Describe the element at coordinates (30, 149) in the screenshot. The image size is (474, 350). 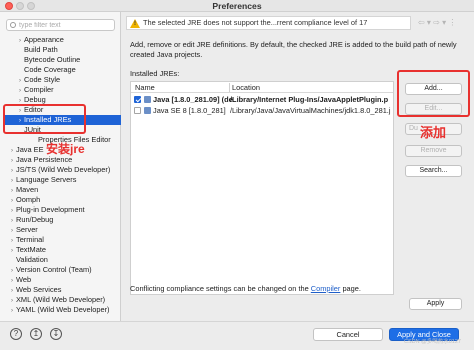
I see `tree-item-label: Java EE` at that location.